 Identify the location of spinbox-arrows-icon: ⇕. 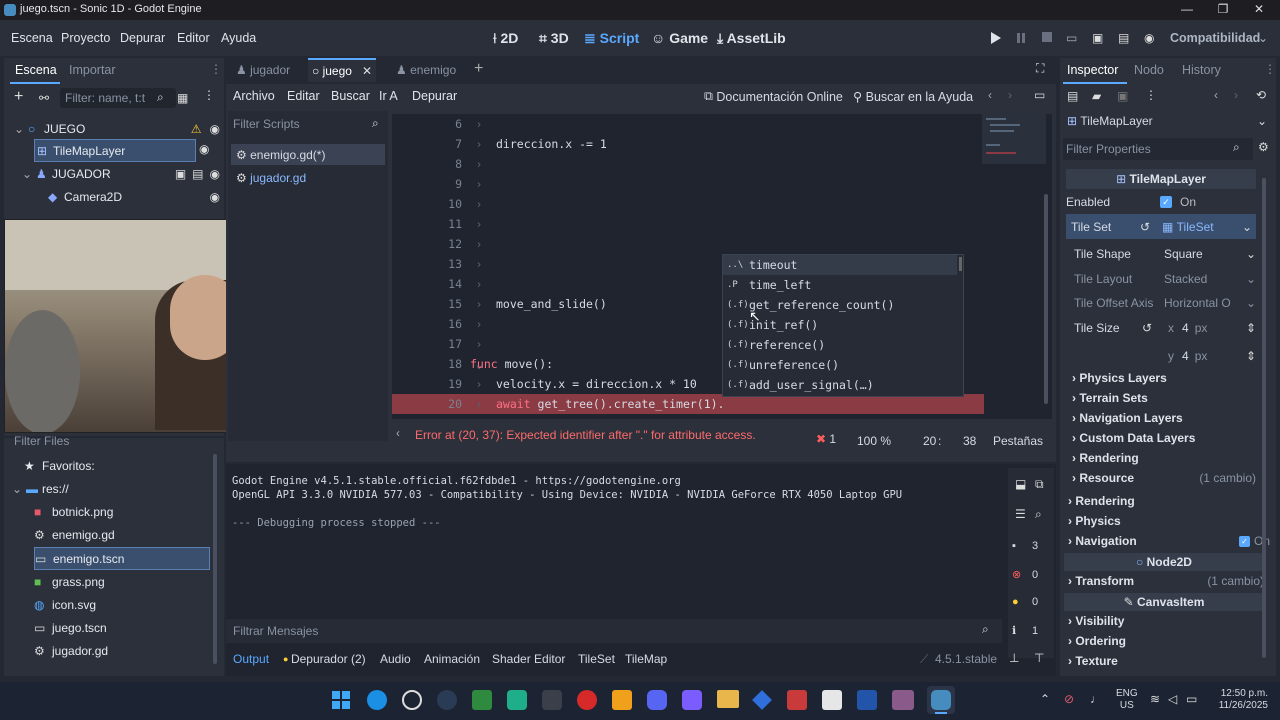
(1251, 356).